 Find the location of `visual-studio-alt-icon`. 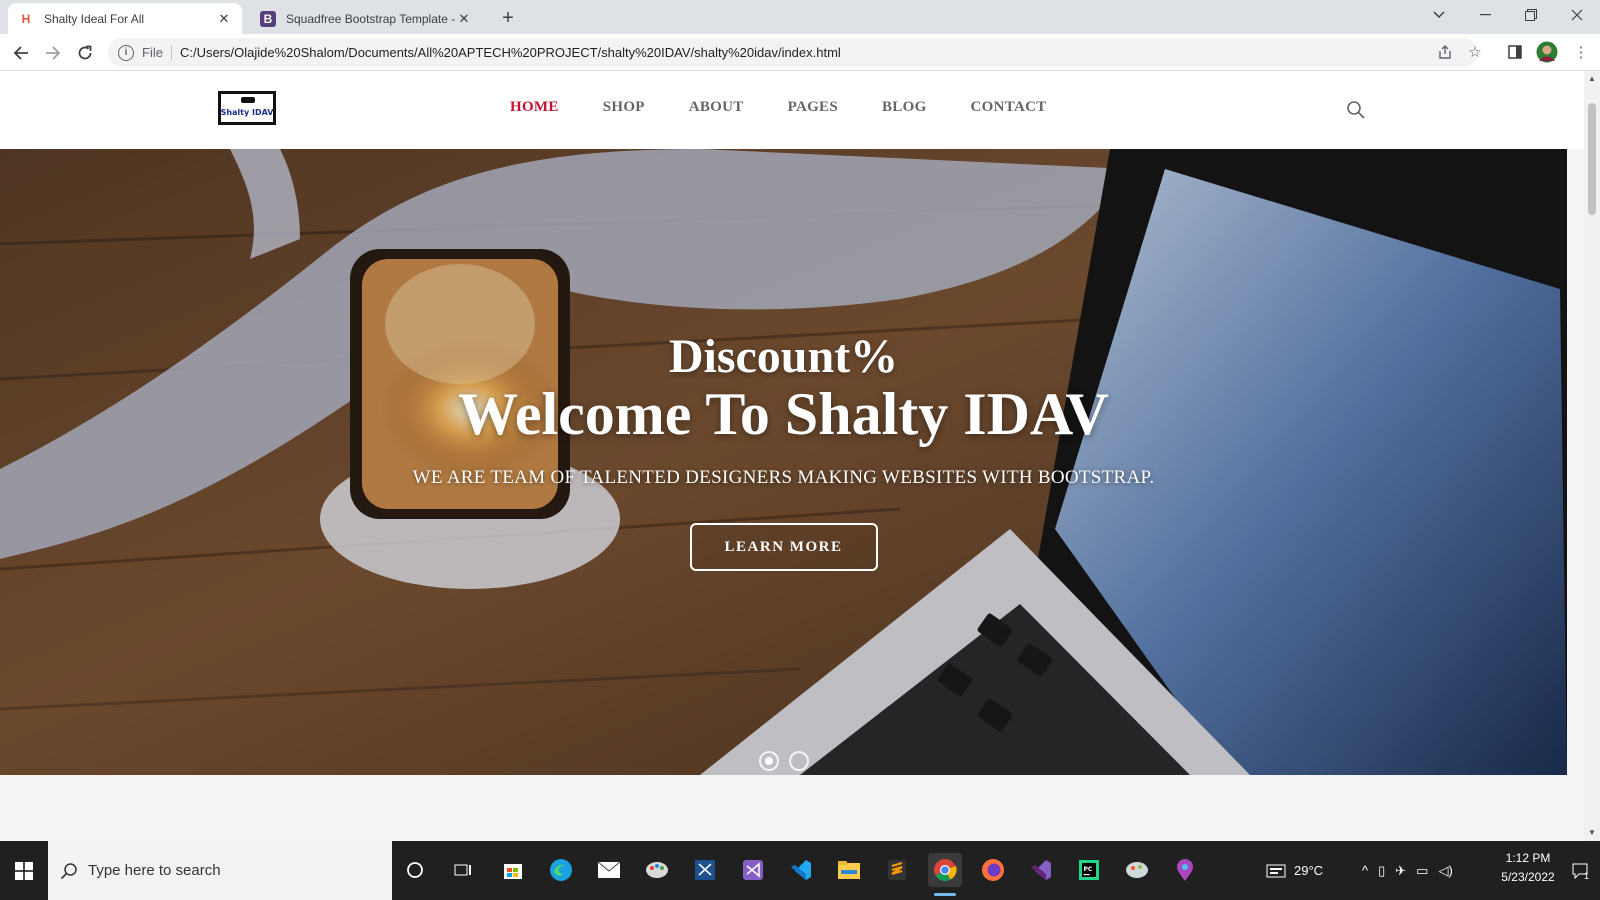

visual-studio-alt-icon is located at coordinates (1041, 870).